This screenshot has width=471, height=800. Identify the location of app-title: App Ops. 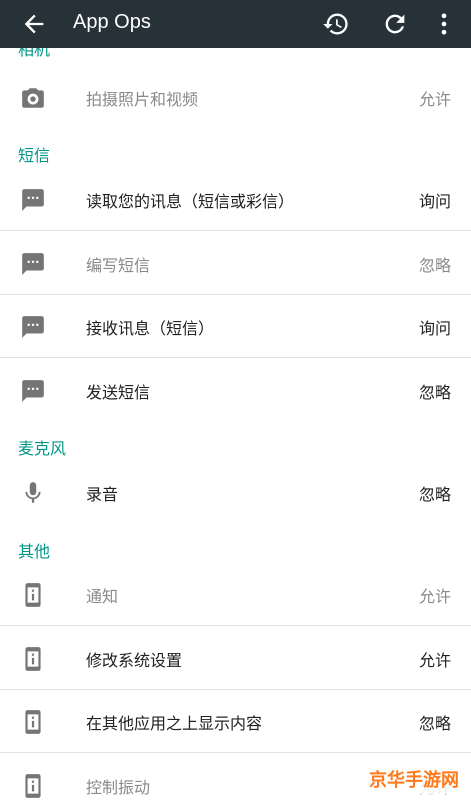
(112, 22).